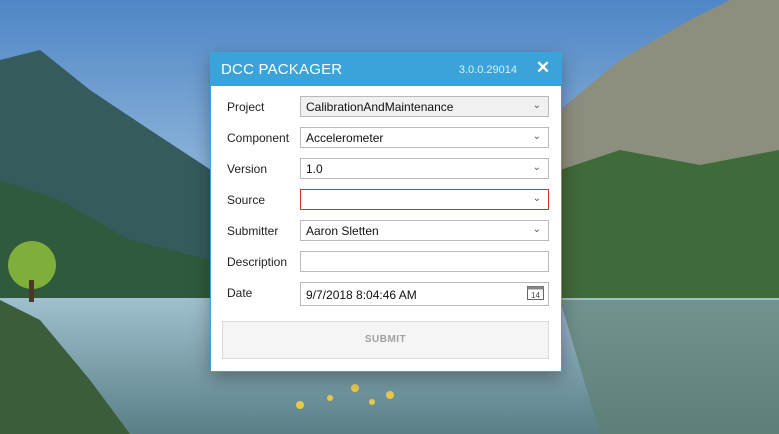  I want to click on description-input, so click(424, 261).